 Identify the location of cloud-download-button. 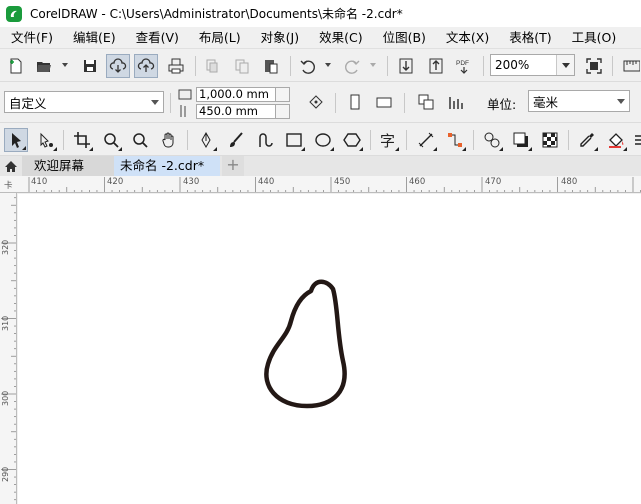
(118, 66).